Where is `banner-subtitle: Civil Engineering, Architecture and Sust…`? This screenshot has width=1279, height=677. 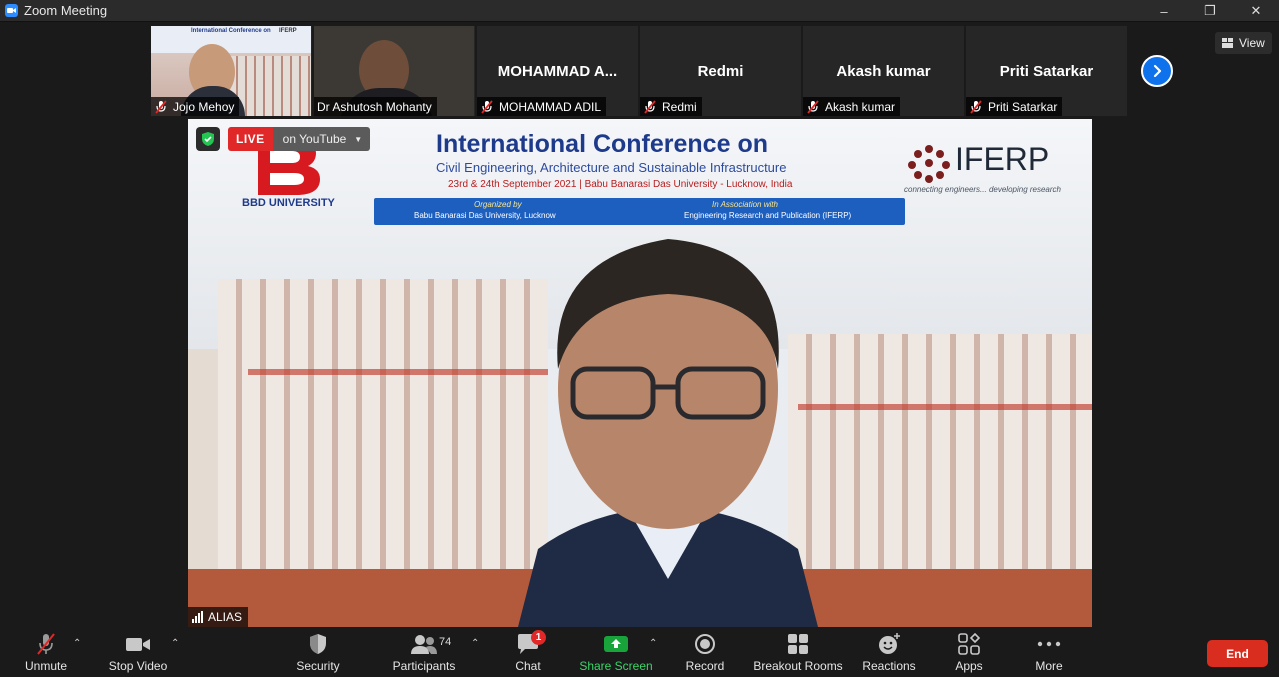
banner-subtitle: Civil Engineering, Architecture and Sust… is located at coordinates (611, 167).